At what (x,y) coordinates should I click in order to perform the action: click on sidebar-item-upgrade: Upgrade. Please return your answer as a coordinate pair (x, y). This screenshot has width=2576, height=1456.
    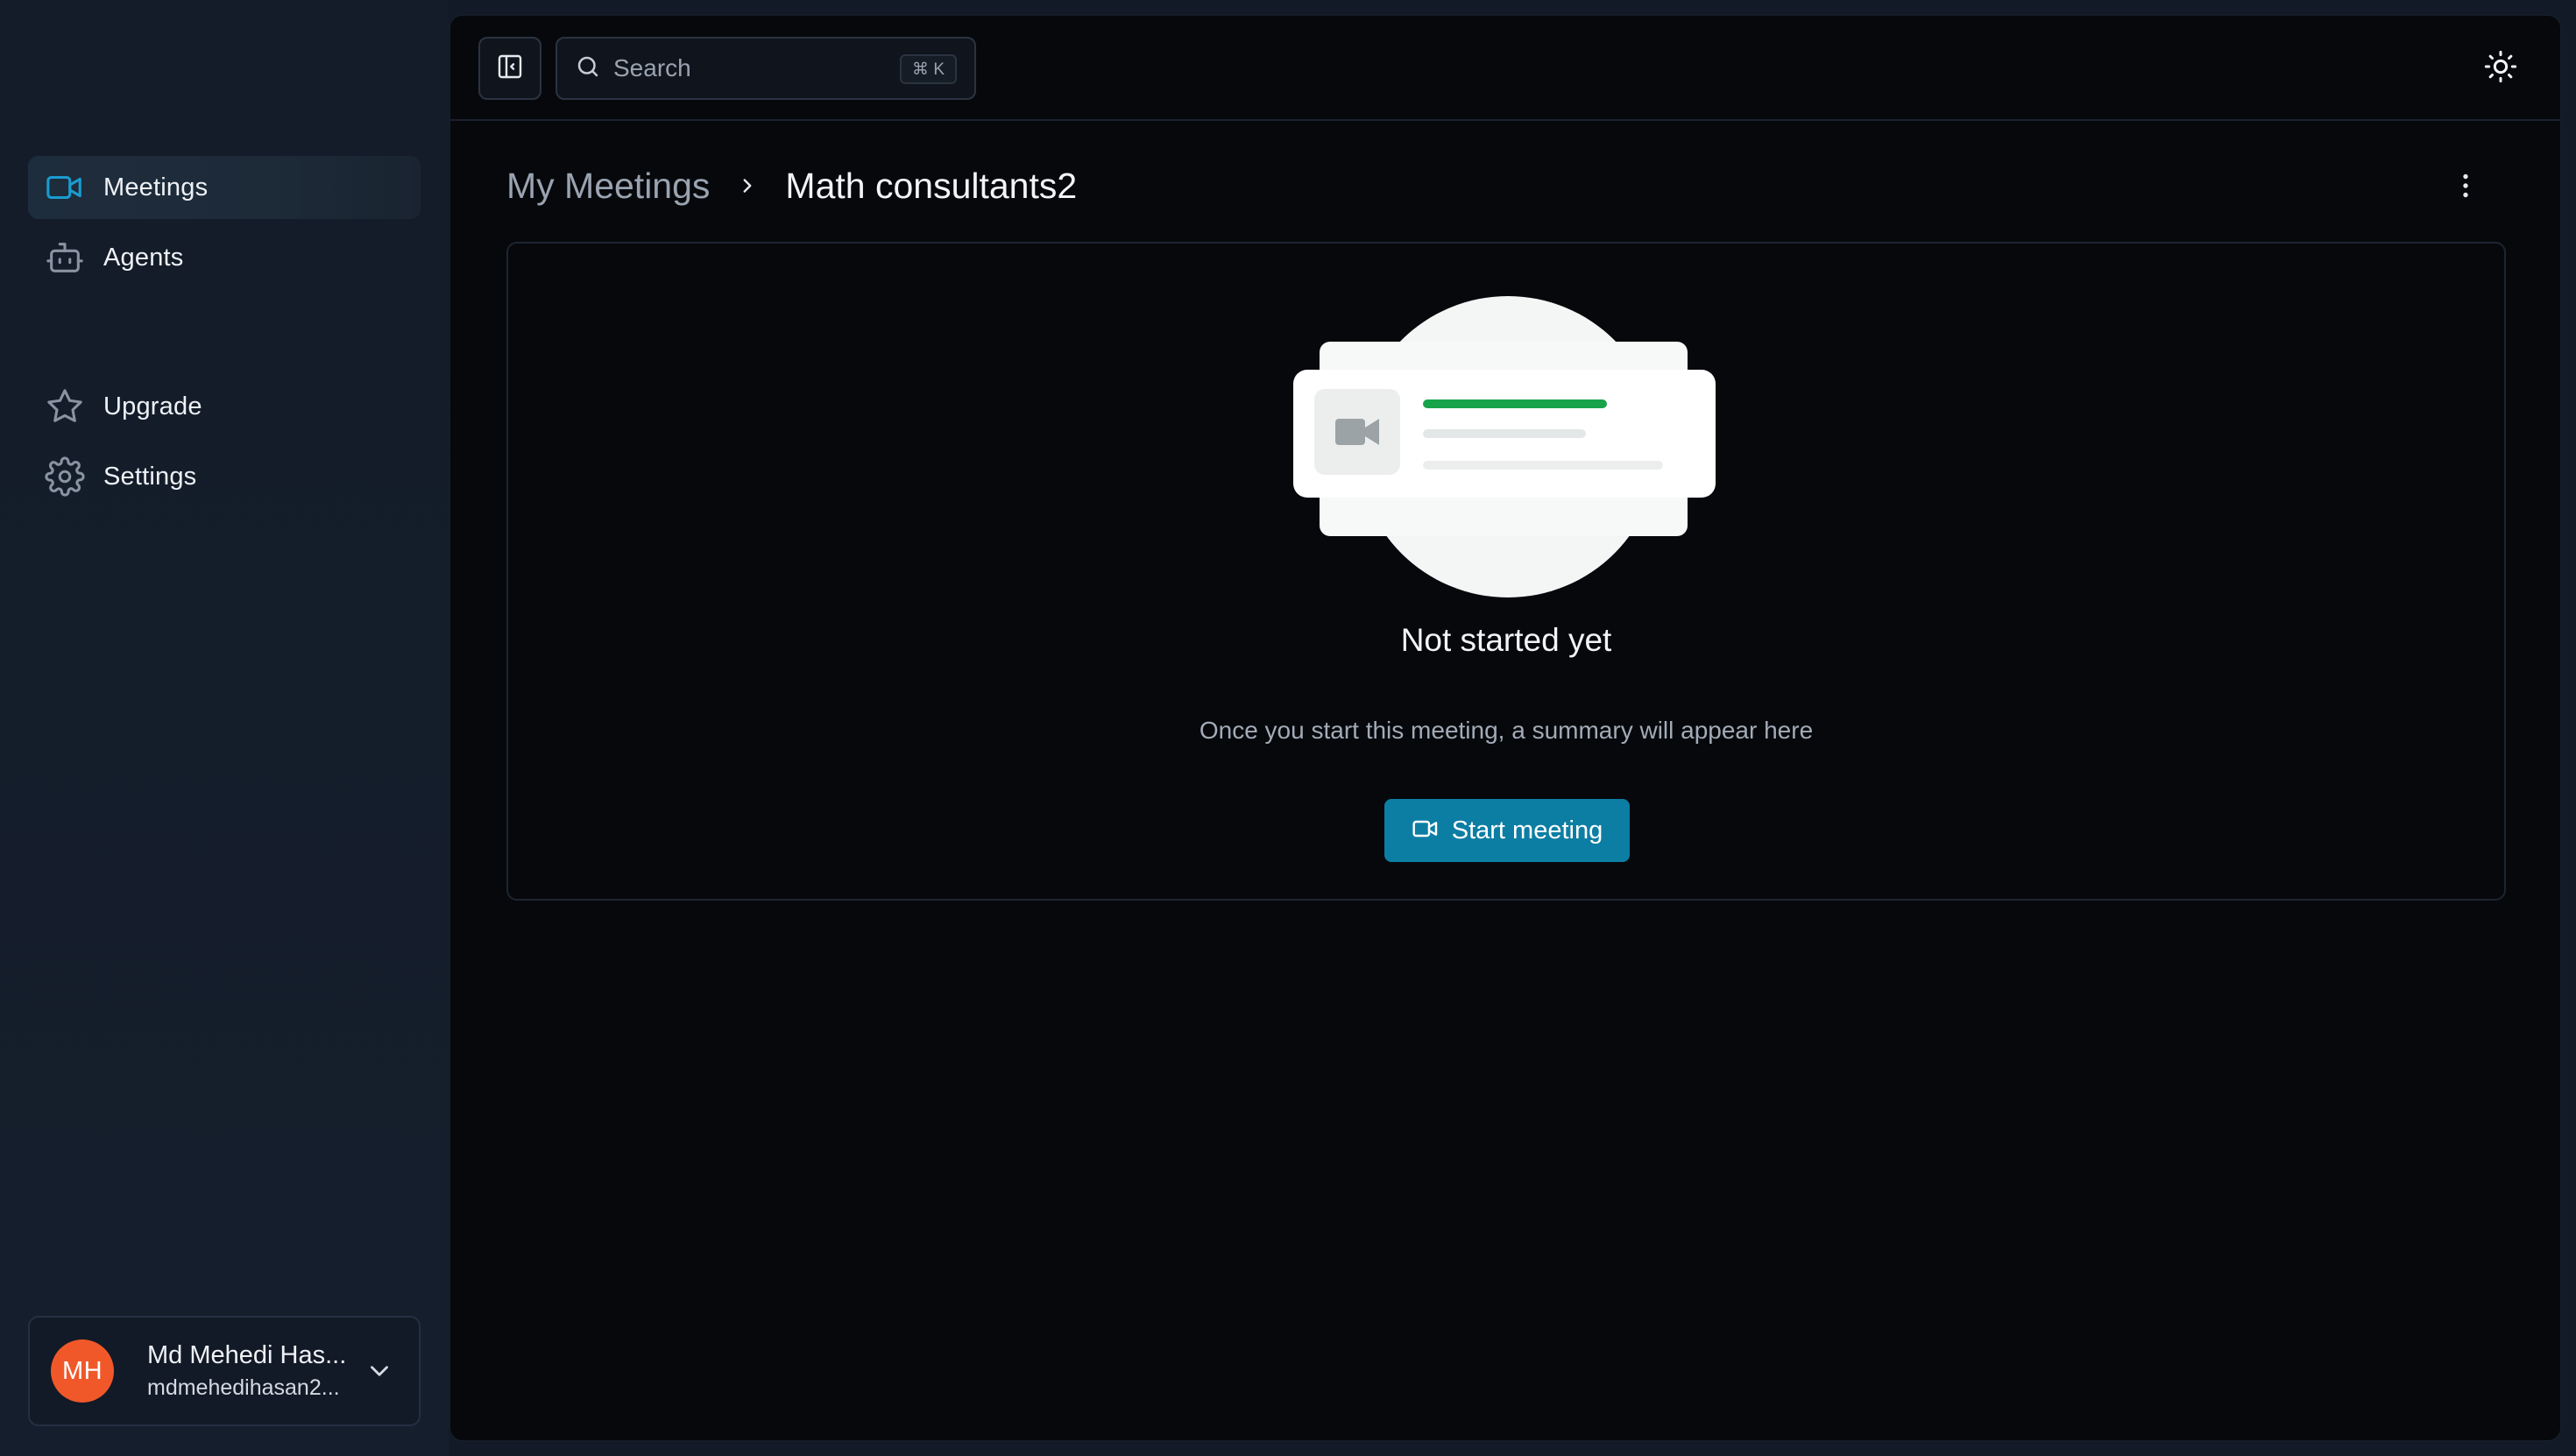
    Looking at the image, I should click on (224, 406).